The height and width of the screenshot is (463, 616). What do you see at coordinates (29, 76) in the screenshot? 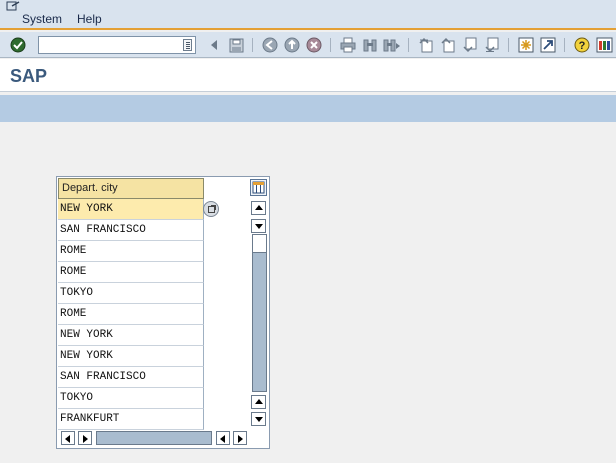
I see `page-title: SAP` at bounding box center [29, 76].